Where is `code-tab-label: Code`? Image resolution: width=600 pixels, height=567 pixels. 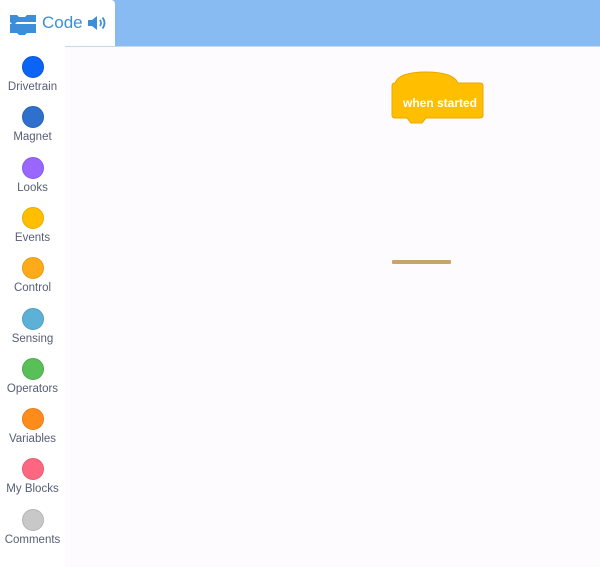 code-tab-label: Code is located at coordinates (62, 22).